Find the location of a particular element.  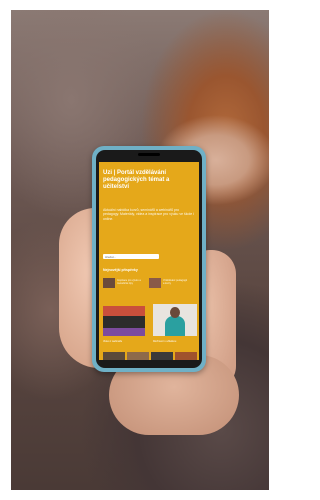

card-text: Vzdělávání pedagogů a kurzy is located at coordinates (176, 282).